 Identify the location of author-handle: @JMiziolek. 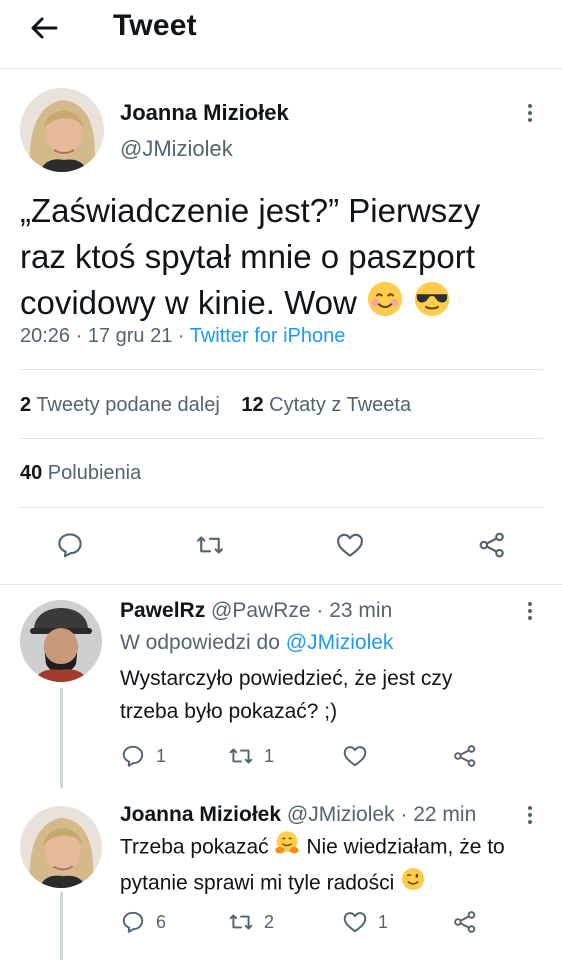
(176, 149).